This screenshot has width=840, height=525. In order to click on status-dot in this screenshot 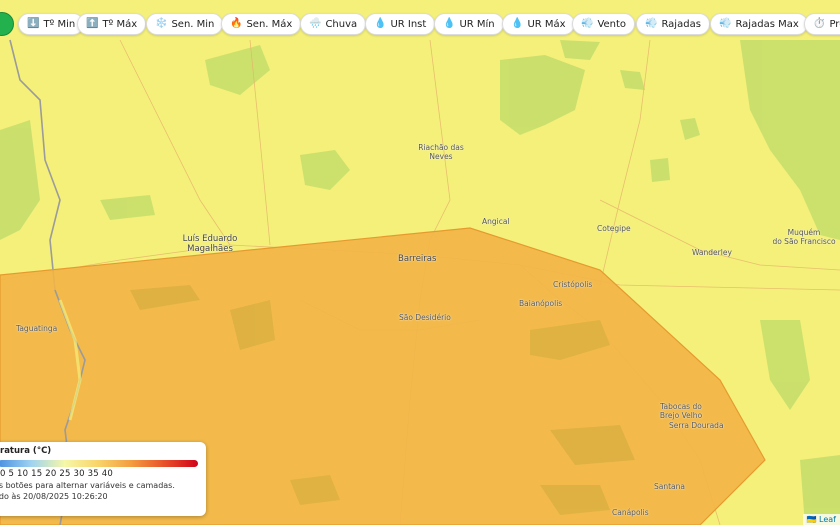, I will do `click(7, 24)`.